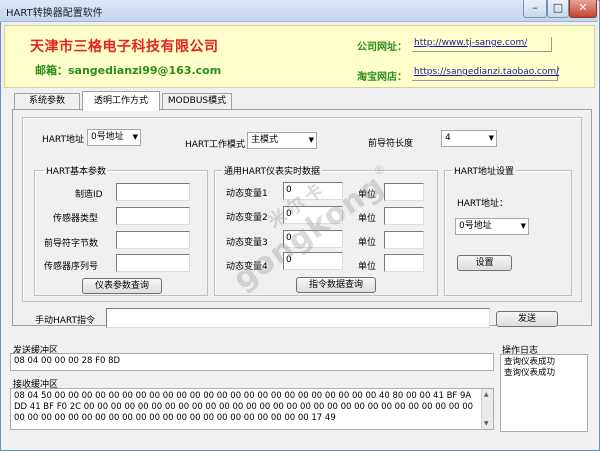  I want to click on tab-system-params: 系统参数, so click(47, 101).